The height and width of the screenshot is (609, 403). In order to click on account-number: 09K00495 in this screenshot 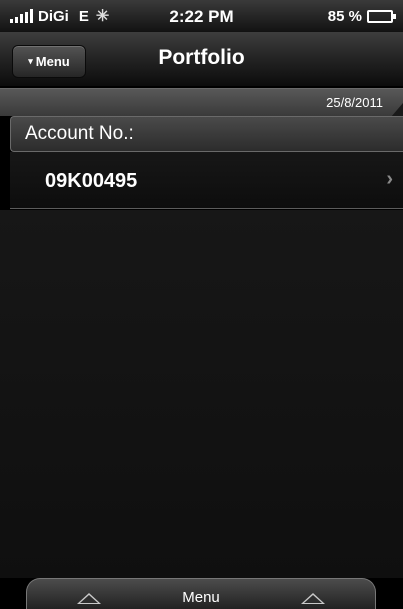, I will do `click(91, 181)`.